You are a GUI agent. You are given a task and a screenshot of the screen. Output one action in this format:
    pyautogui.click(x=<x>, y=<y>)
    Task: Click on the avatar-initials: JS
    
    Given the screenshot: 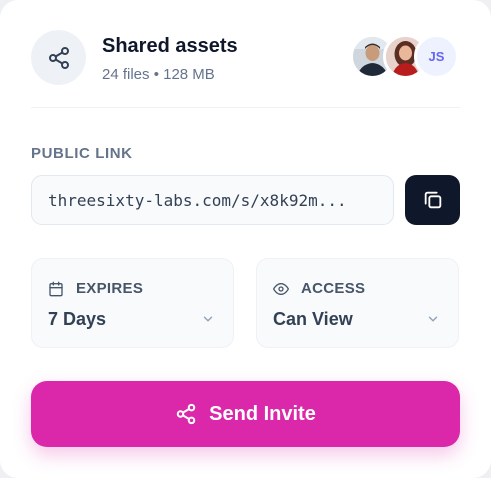 What is the action you would take?
    pyautogui.click(x=436, y=56)
    